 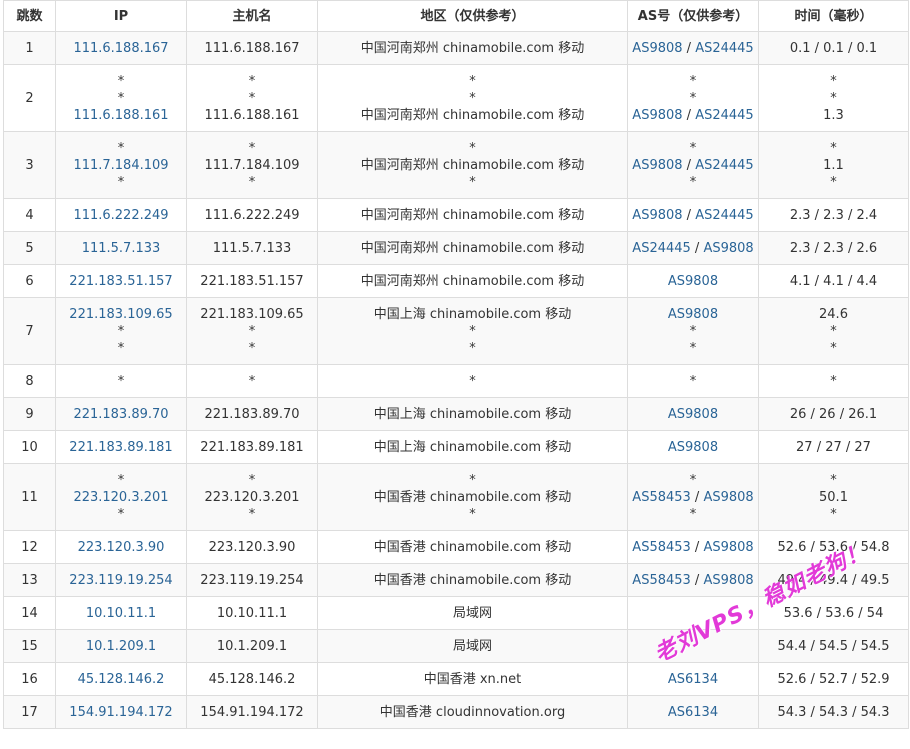 What do you see at coordinates (252, 414) in the screenshot?
I see `hostname-text: 221.183.89.70` at bounding box center [252, 414].